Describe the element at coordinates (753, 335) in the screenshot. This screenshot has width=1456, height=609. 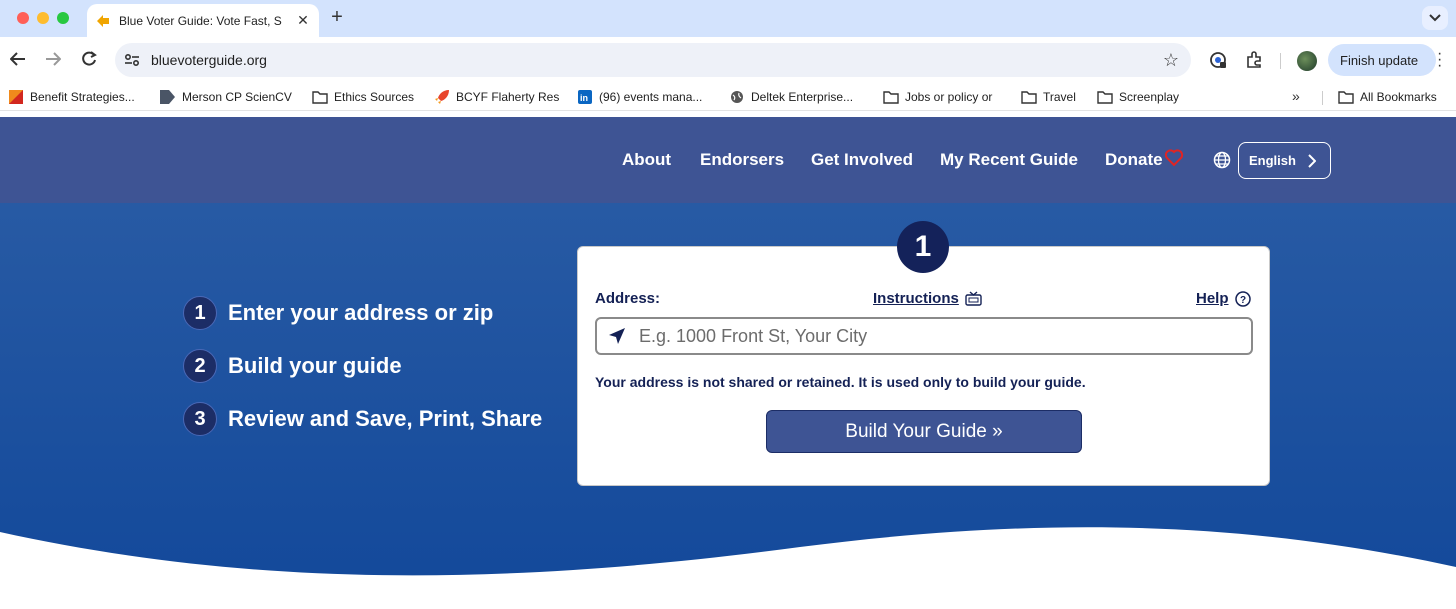
I see `address-placeholder: E.g. 1000 Front St, Your City` at that location.